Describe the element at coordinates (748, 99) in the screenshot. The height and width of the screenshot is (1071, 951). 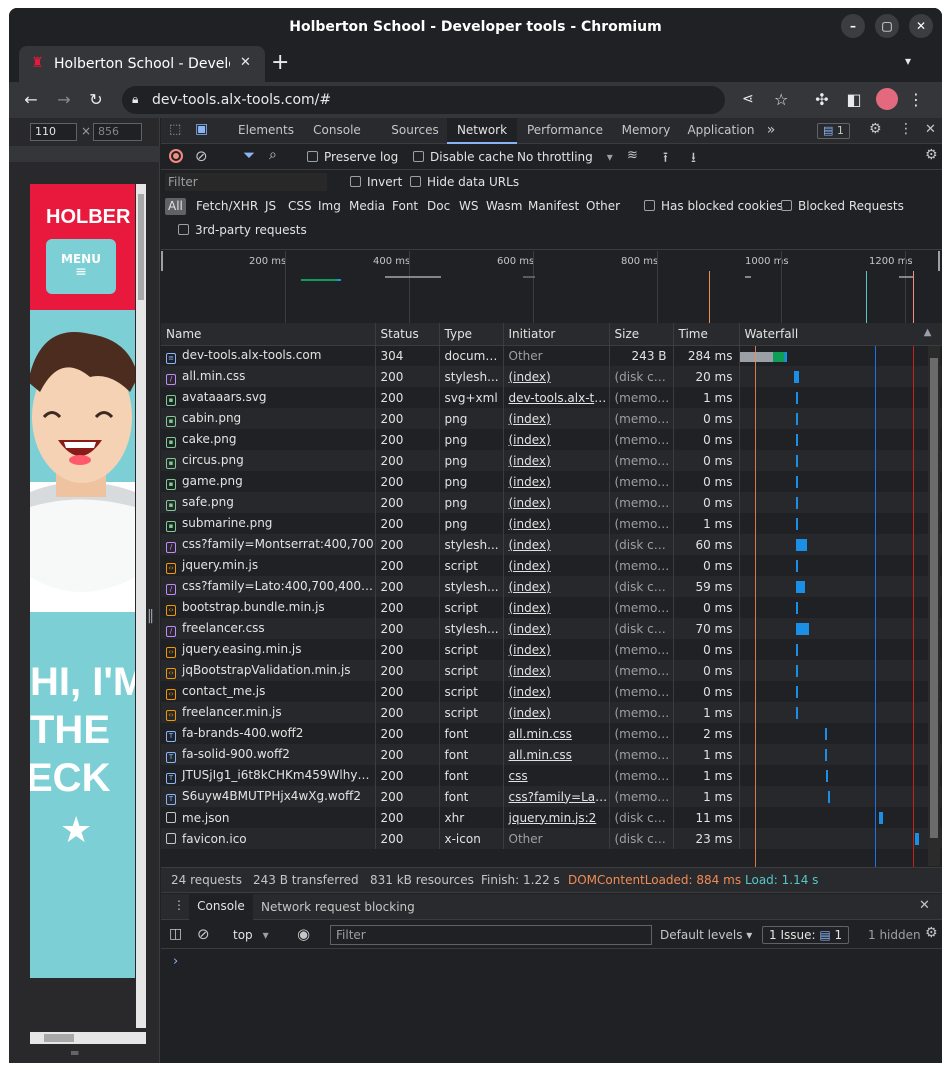
I see `share-icon: ⋖` at that location.